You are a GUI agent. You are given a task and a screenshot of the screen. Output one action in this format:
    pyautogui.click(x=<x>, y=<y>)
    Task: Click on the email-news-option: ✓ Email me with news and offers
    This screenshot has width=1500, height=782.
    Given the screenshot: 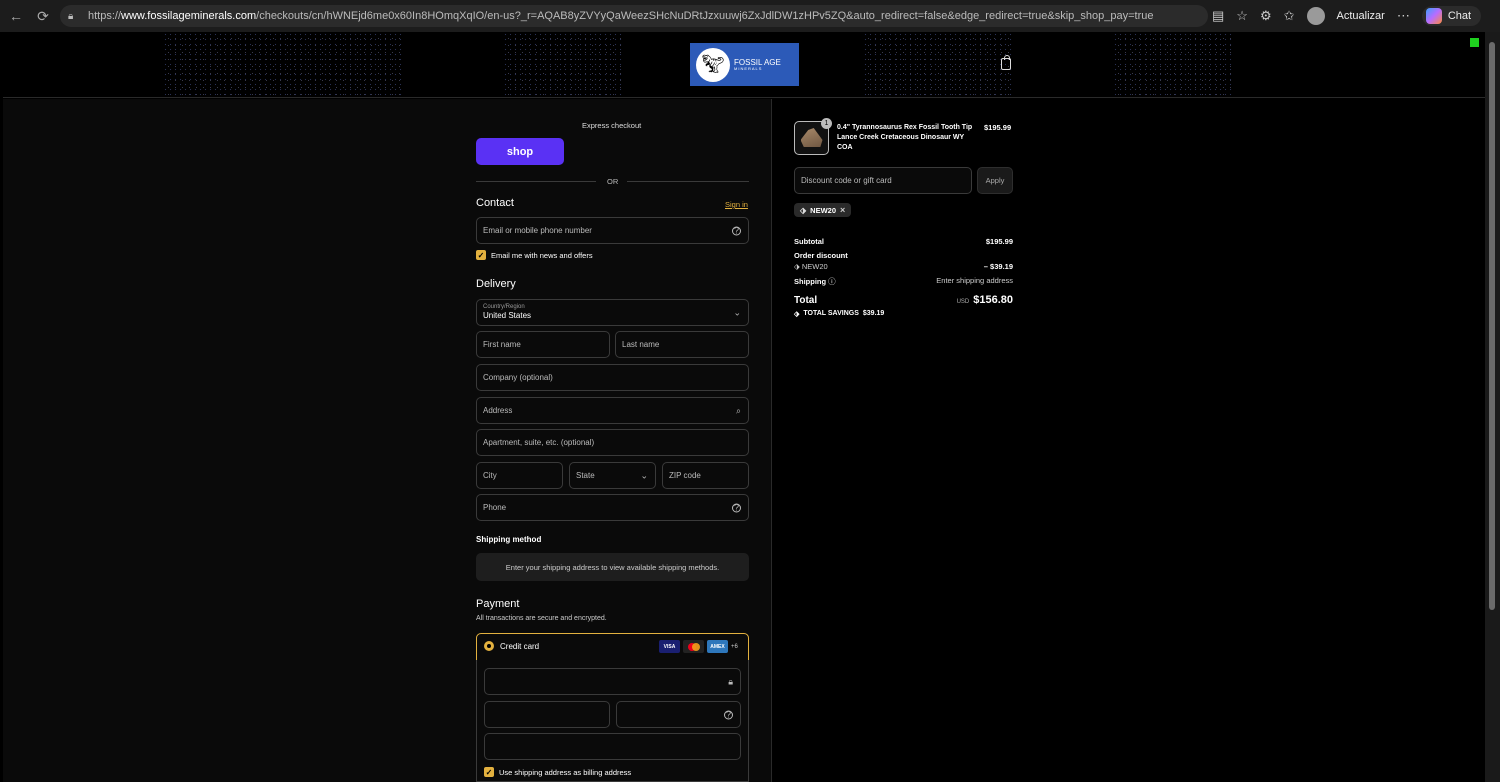 What is the action you would take?
    pyautogui.click(x=534, y=255)
    